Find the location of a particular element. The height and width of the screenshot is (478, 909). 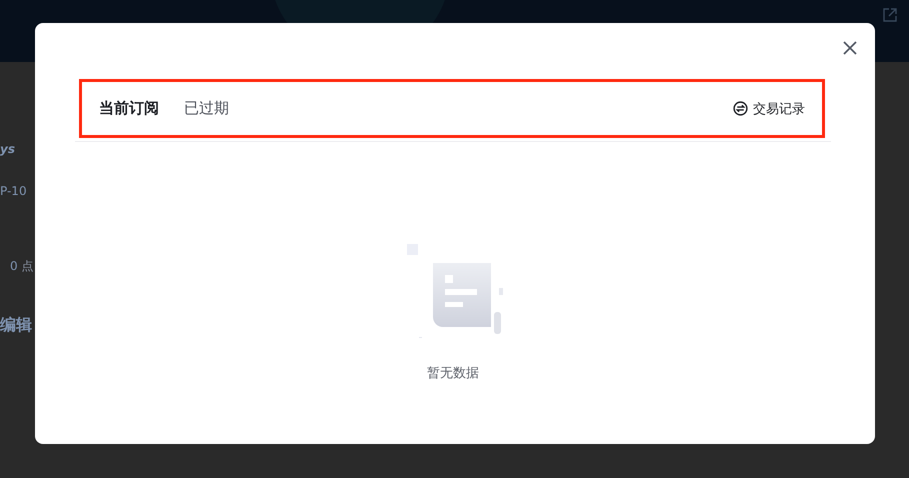

points-count: 0 点 is located at coordinates (22, 266).